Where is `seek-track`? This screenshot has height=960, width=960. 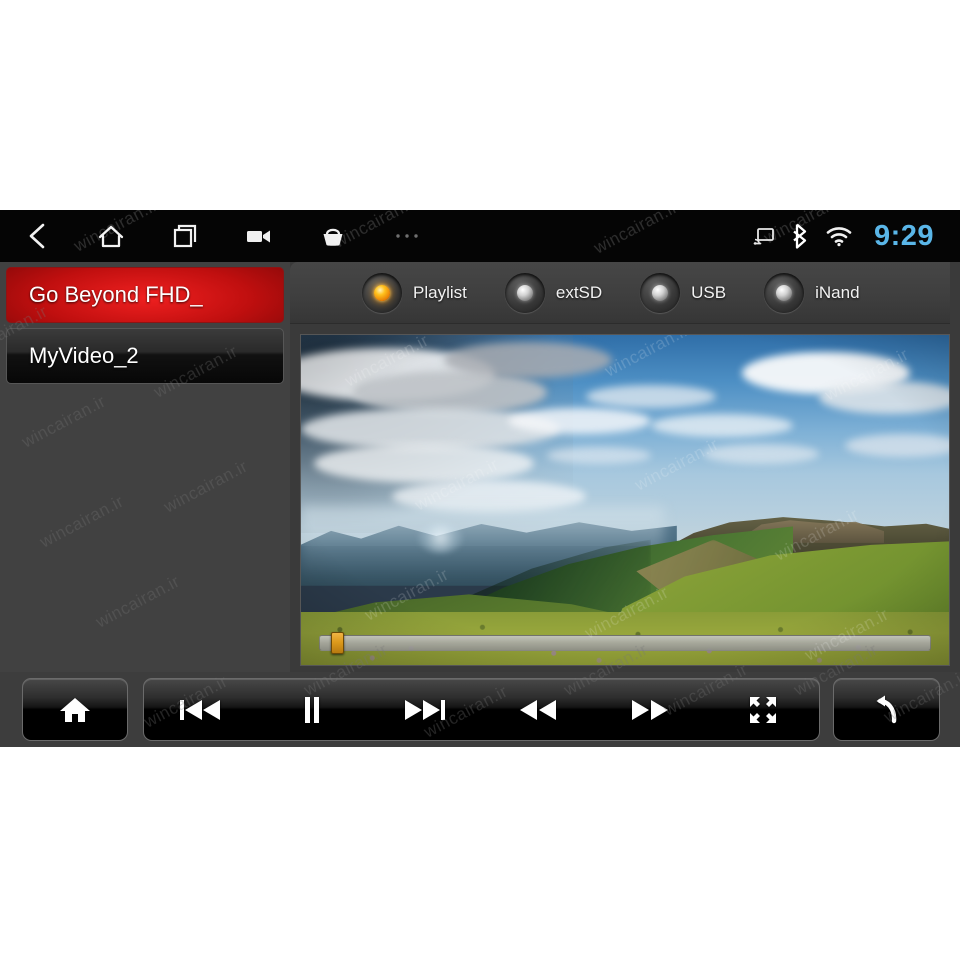 seek-track is located at coordinates (625, 643).